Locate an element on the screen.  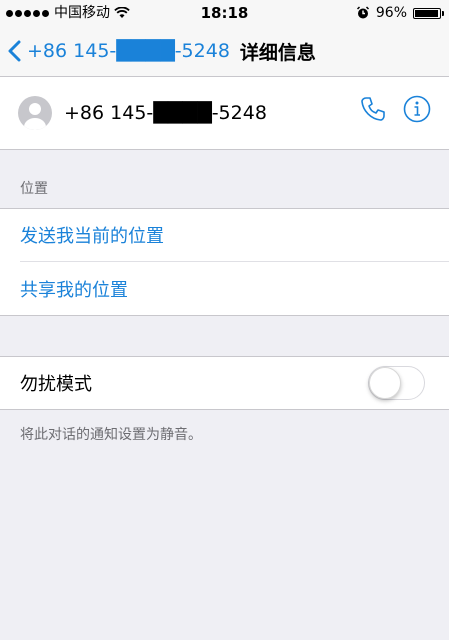
page-title: 详细信息 is located at coordinates (277, 52).